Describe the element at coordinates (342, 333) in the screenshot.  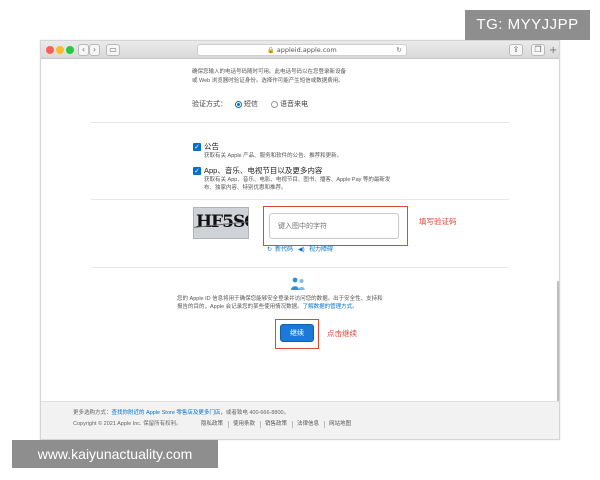
I see `continue-annotation: 点击继续` at that location.